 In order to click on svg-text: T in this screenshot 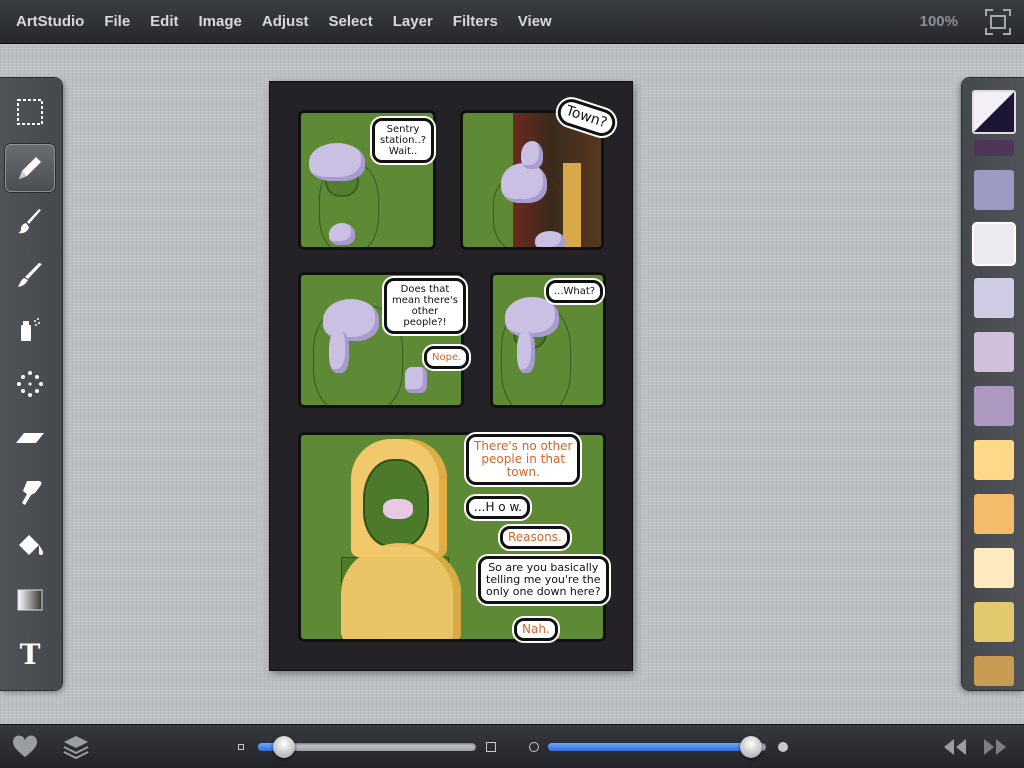, I will do `click(30, 654)`.